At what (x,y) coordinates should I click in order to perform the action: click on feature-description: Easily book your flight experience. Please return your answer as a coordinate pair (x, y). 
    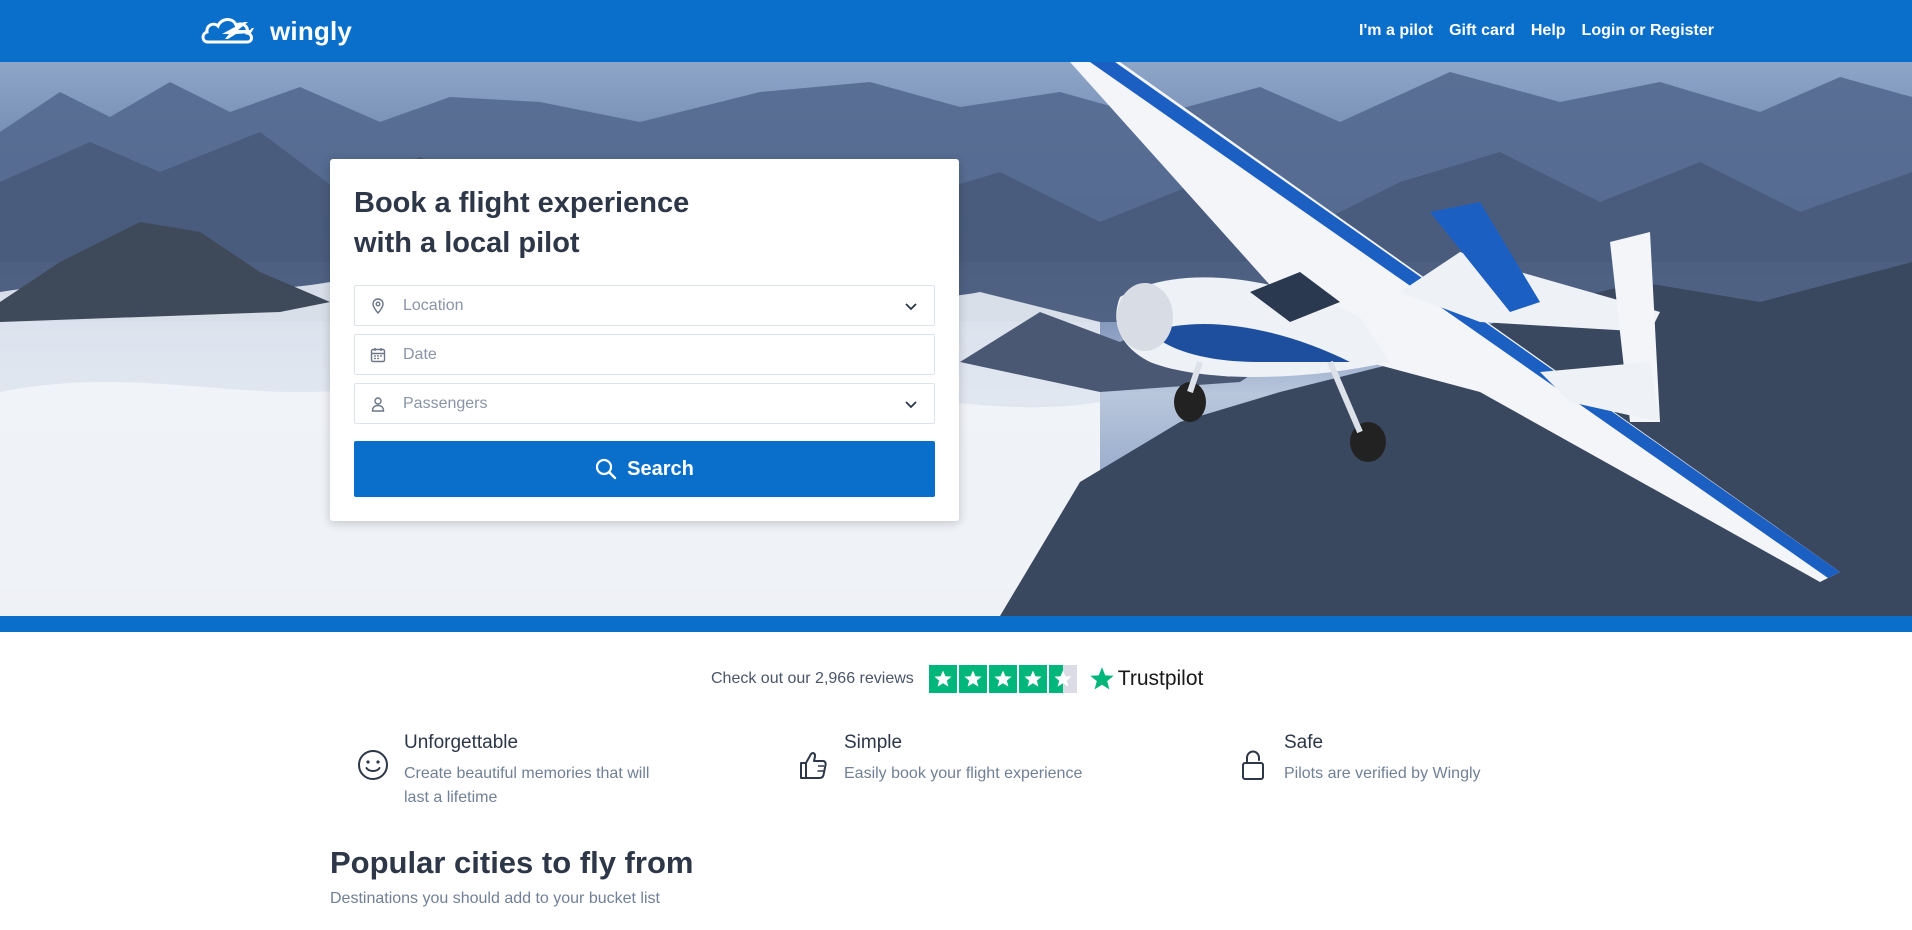
    Looking at the image, I should click on (963, 773).